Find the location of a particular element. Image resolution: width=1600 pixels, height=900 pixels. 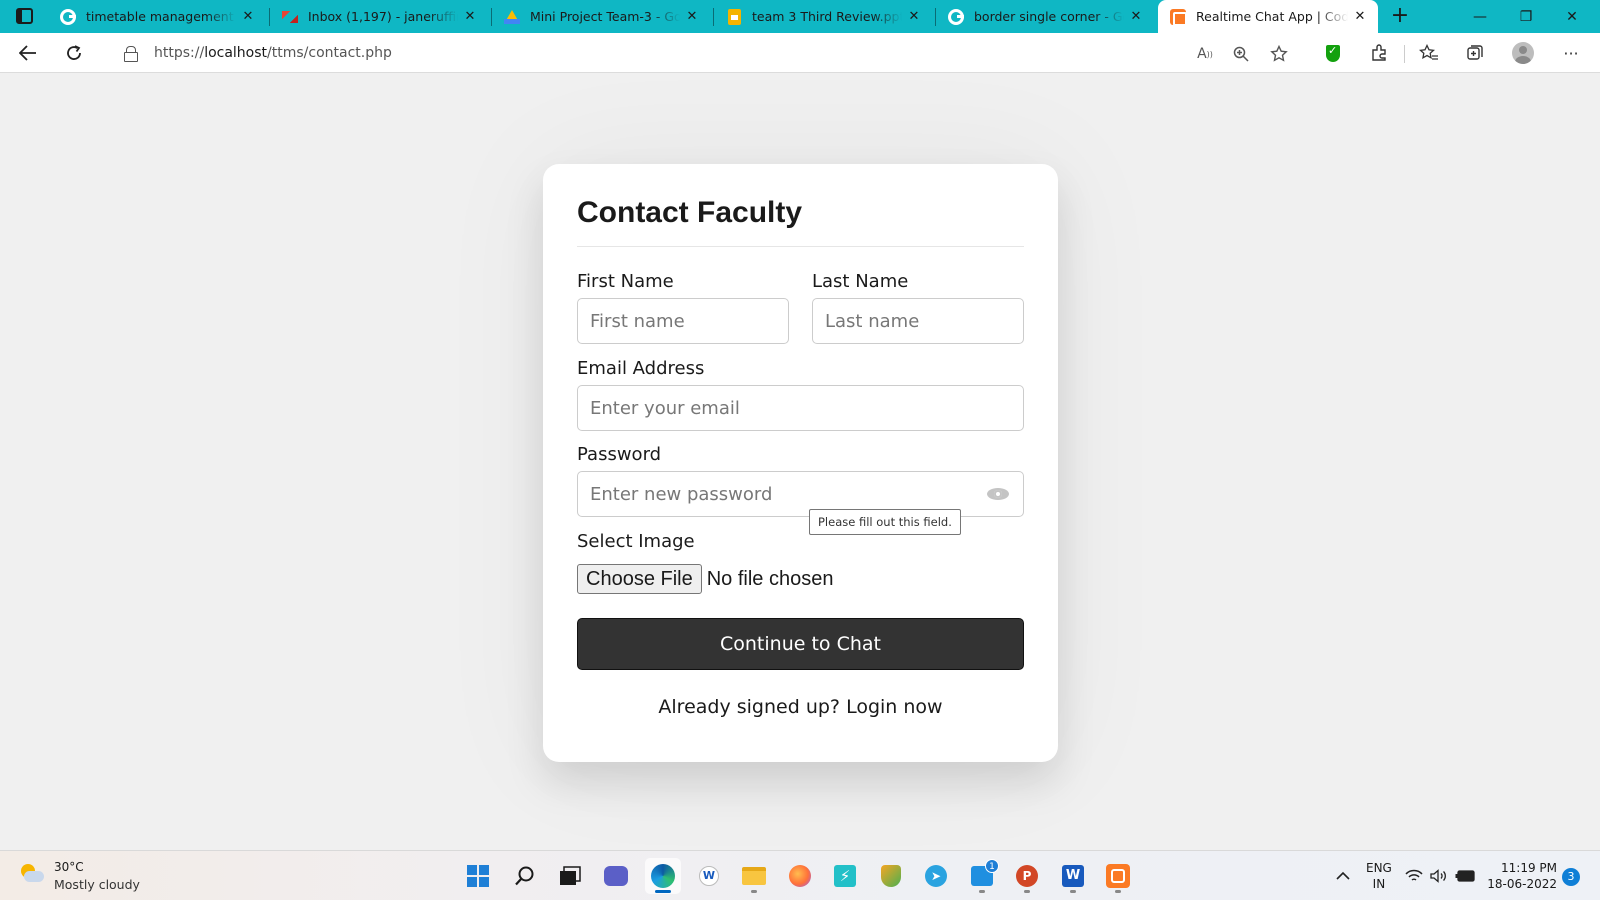

validation-tooltip: Please fill out this field. is located at coordinates (885, 522).